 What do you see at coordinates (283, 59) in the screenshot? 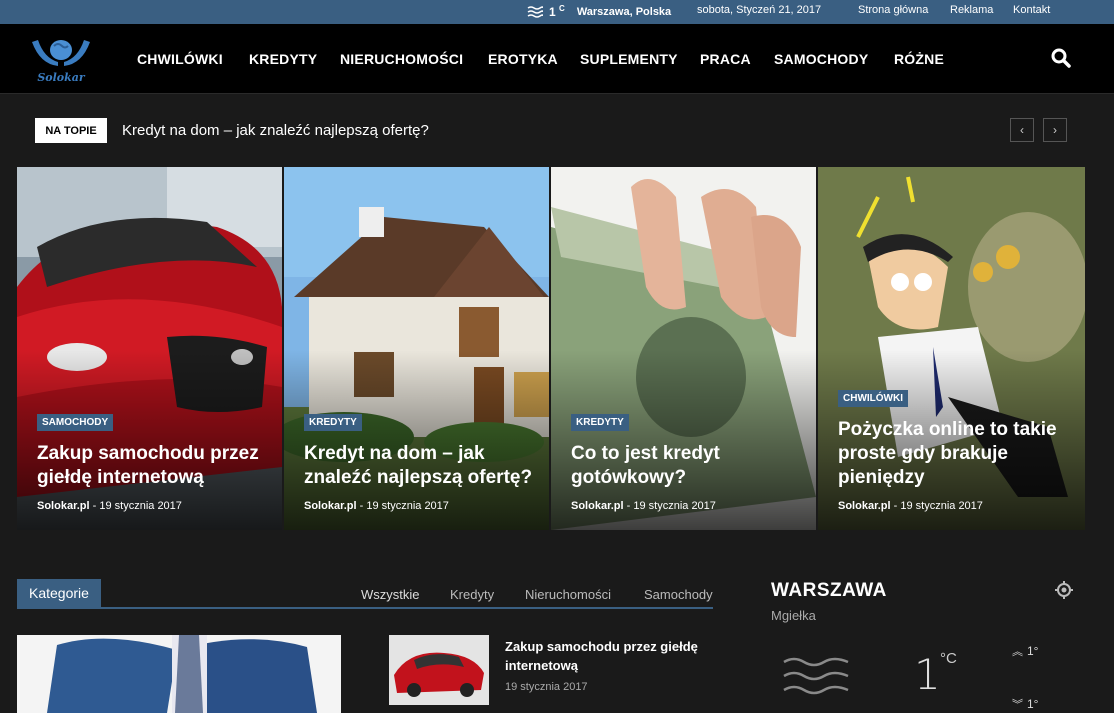
I see `nav-item-kredyty: KREDYTY` at bounding box center [283, 59].